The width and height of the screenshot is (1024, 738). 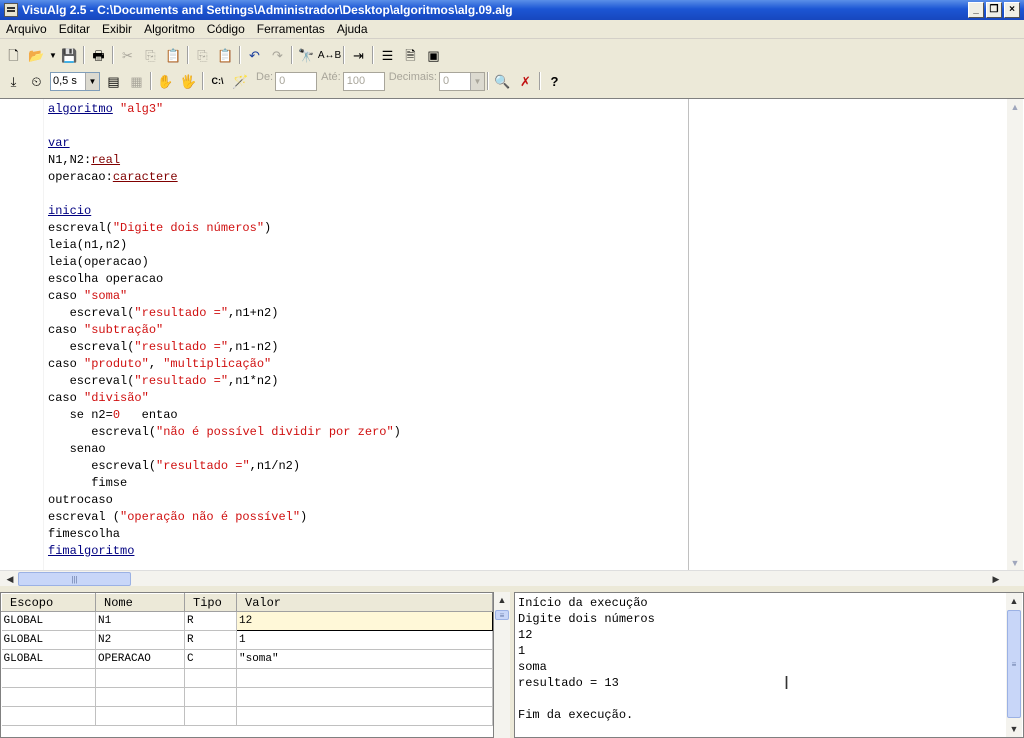 What do you see at coordinates (387, 55) in the screenshot?
I see `numbered-list-icon: ☰` at bounding box center [387, 55].